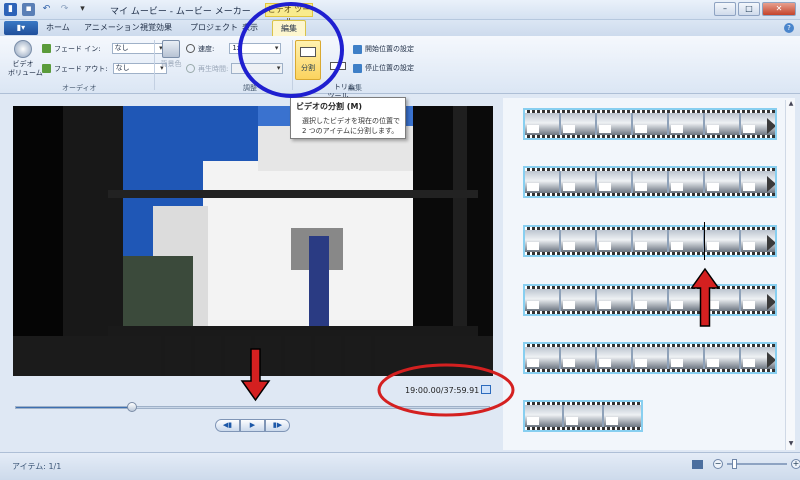 The image size is (800, 480). Describe the element at coordinates (704, 241) in the screenshot. I see `storyboard-playhead` at that location.